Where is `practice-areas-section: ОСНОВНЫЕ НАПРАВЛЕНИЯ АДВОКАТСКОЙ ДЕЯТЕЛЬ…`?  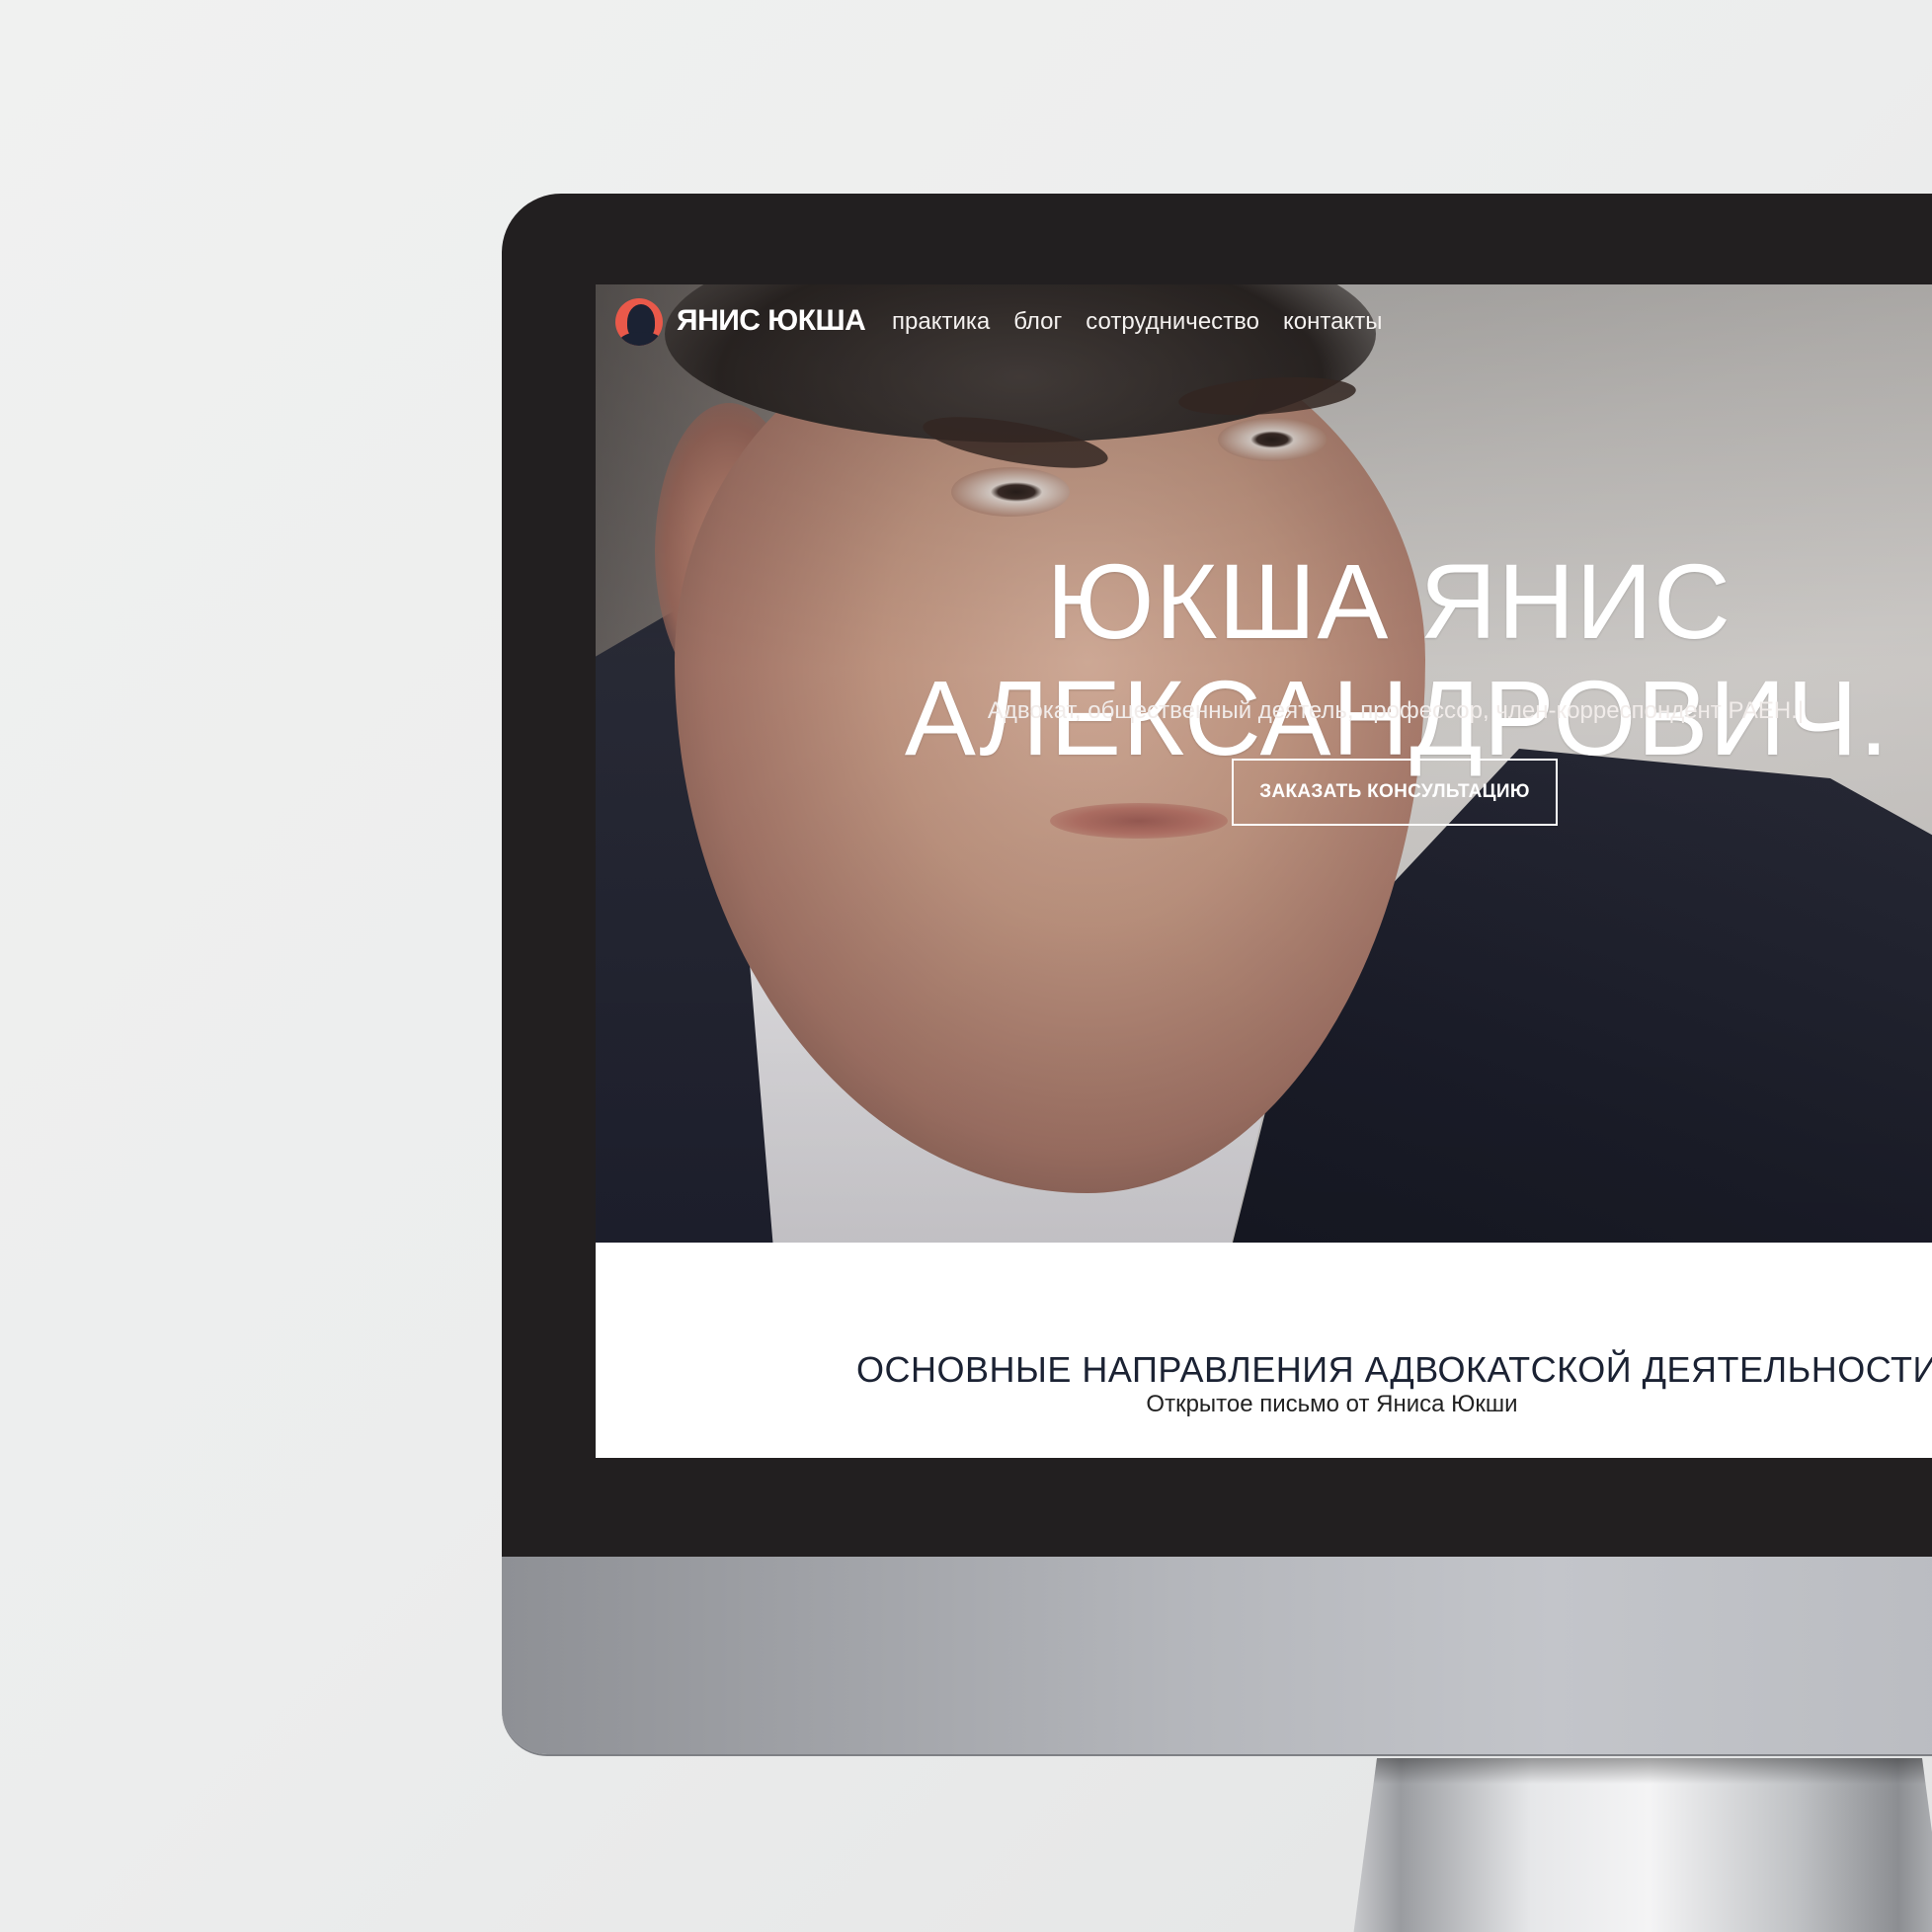
practice-areas-section: ОСНОВНЫЕ НАПРАВЛЕНИЯ АДВОКАТСКОЙ ДЕЯТЕЛЬ… is located at coordinates (1264, 1350).